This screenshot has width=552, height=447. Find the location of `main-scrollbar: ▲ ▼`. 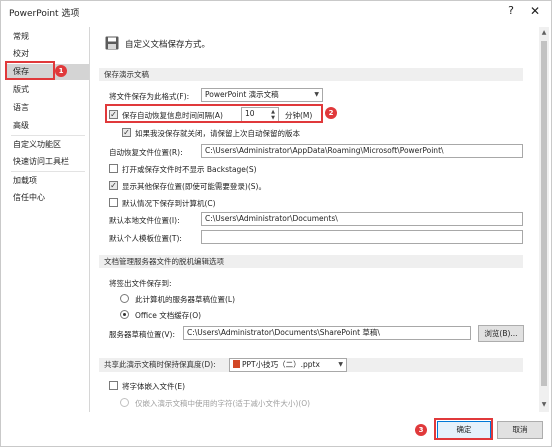

main-scrollbar: ▲ ▼ is located at coordinates (544, 219).